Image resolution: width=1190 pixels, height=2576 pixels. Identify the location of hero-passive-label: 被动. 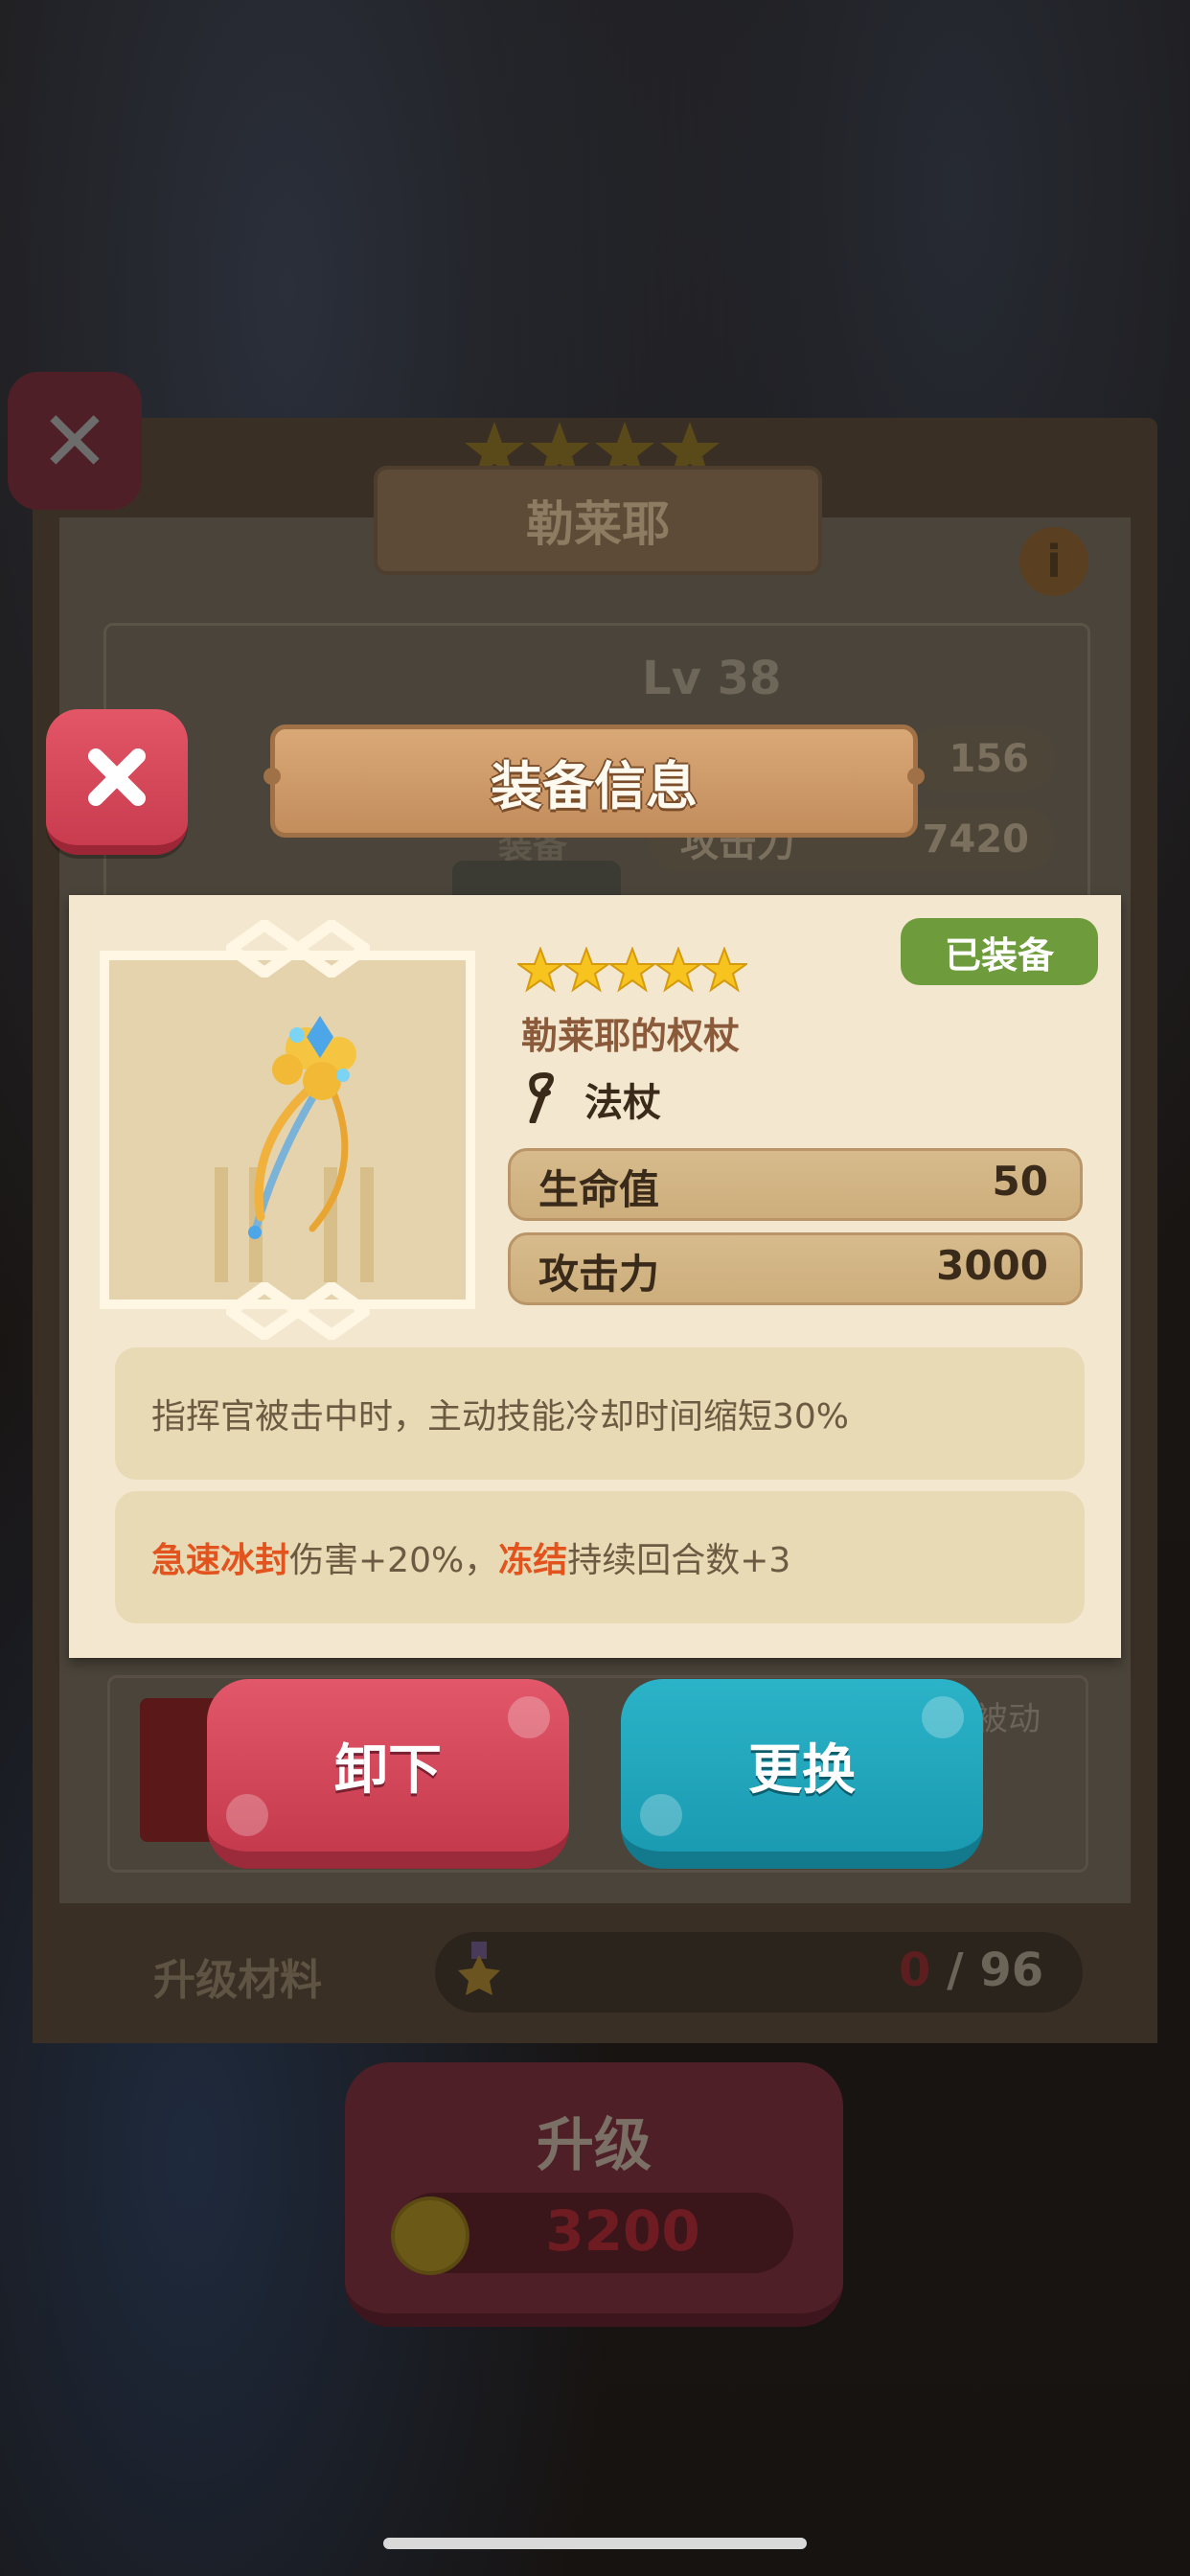
(1008, 1719).